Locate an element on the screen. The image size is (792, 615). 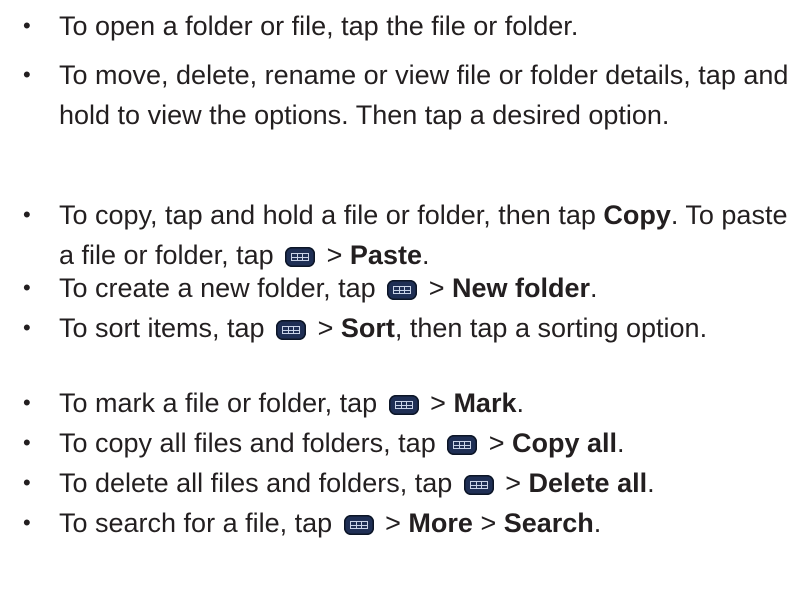
menu-option-label: New folder is located at coordinates (521, 288).